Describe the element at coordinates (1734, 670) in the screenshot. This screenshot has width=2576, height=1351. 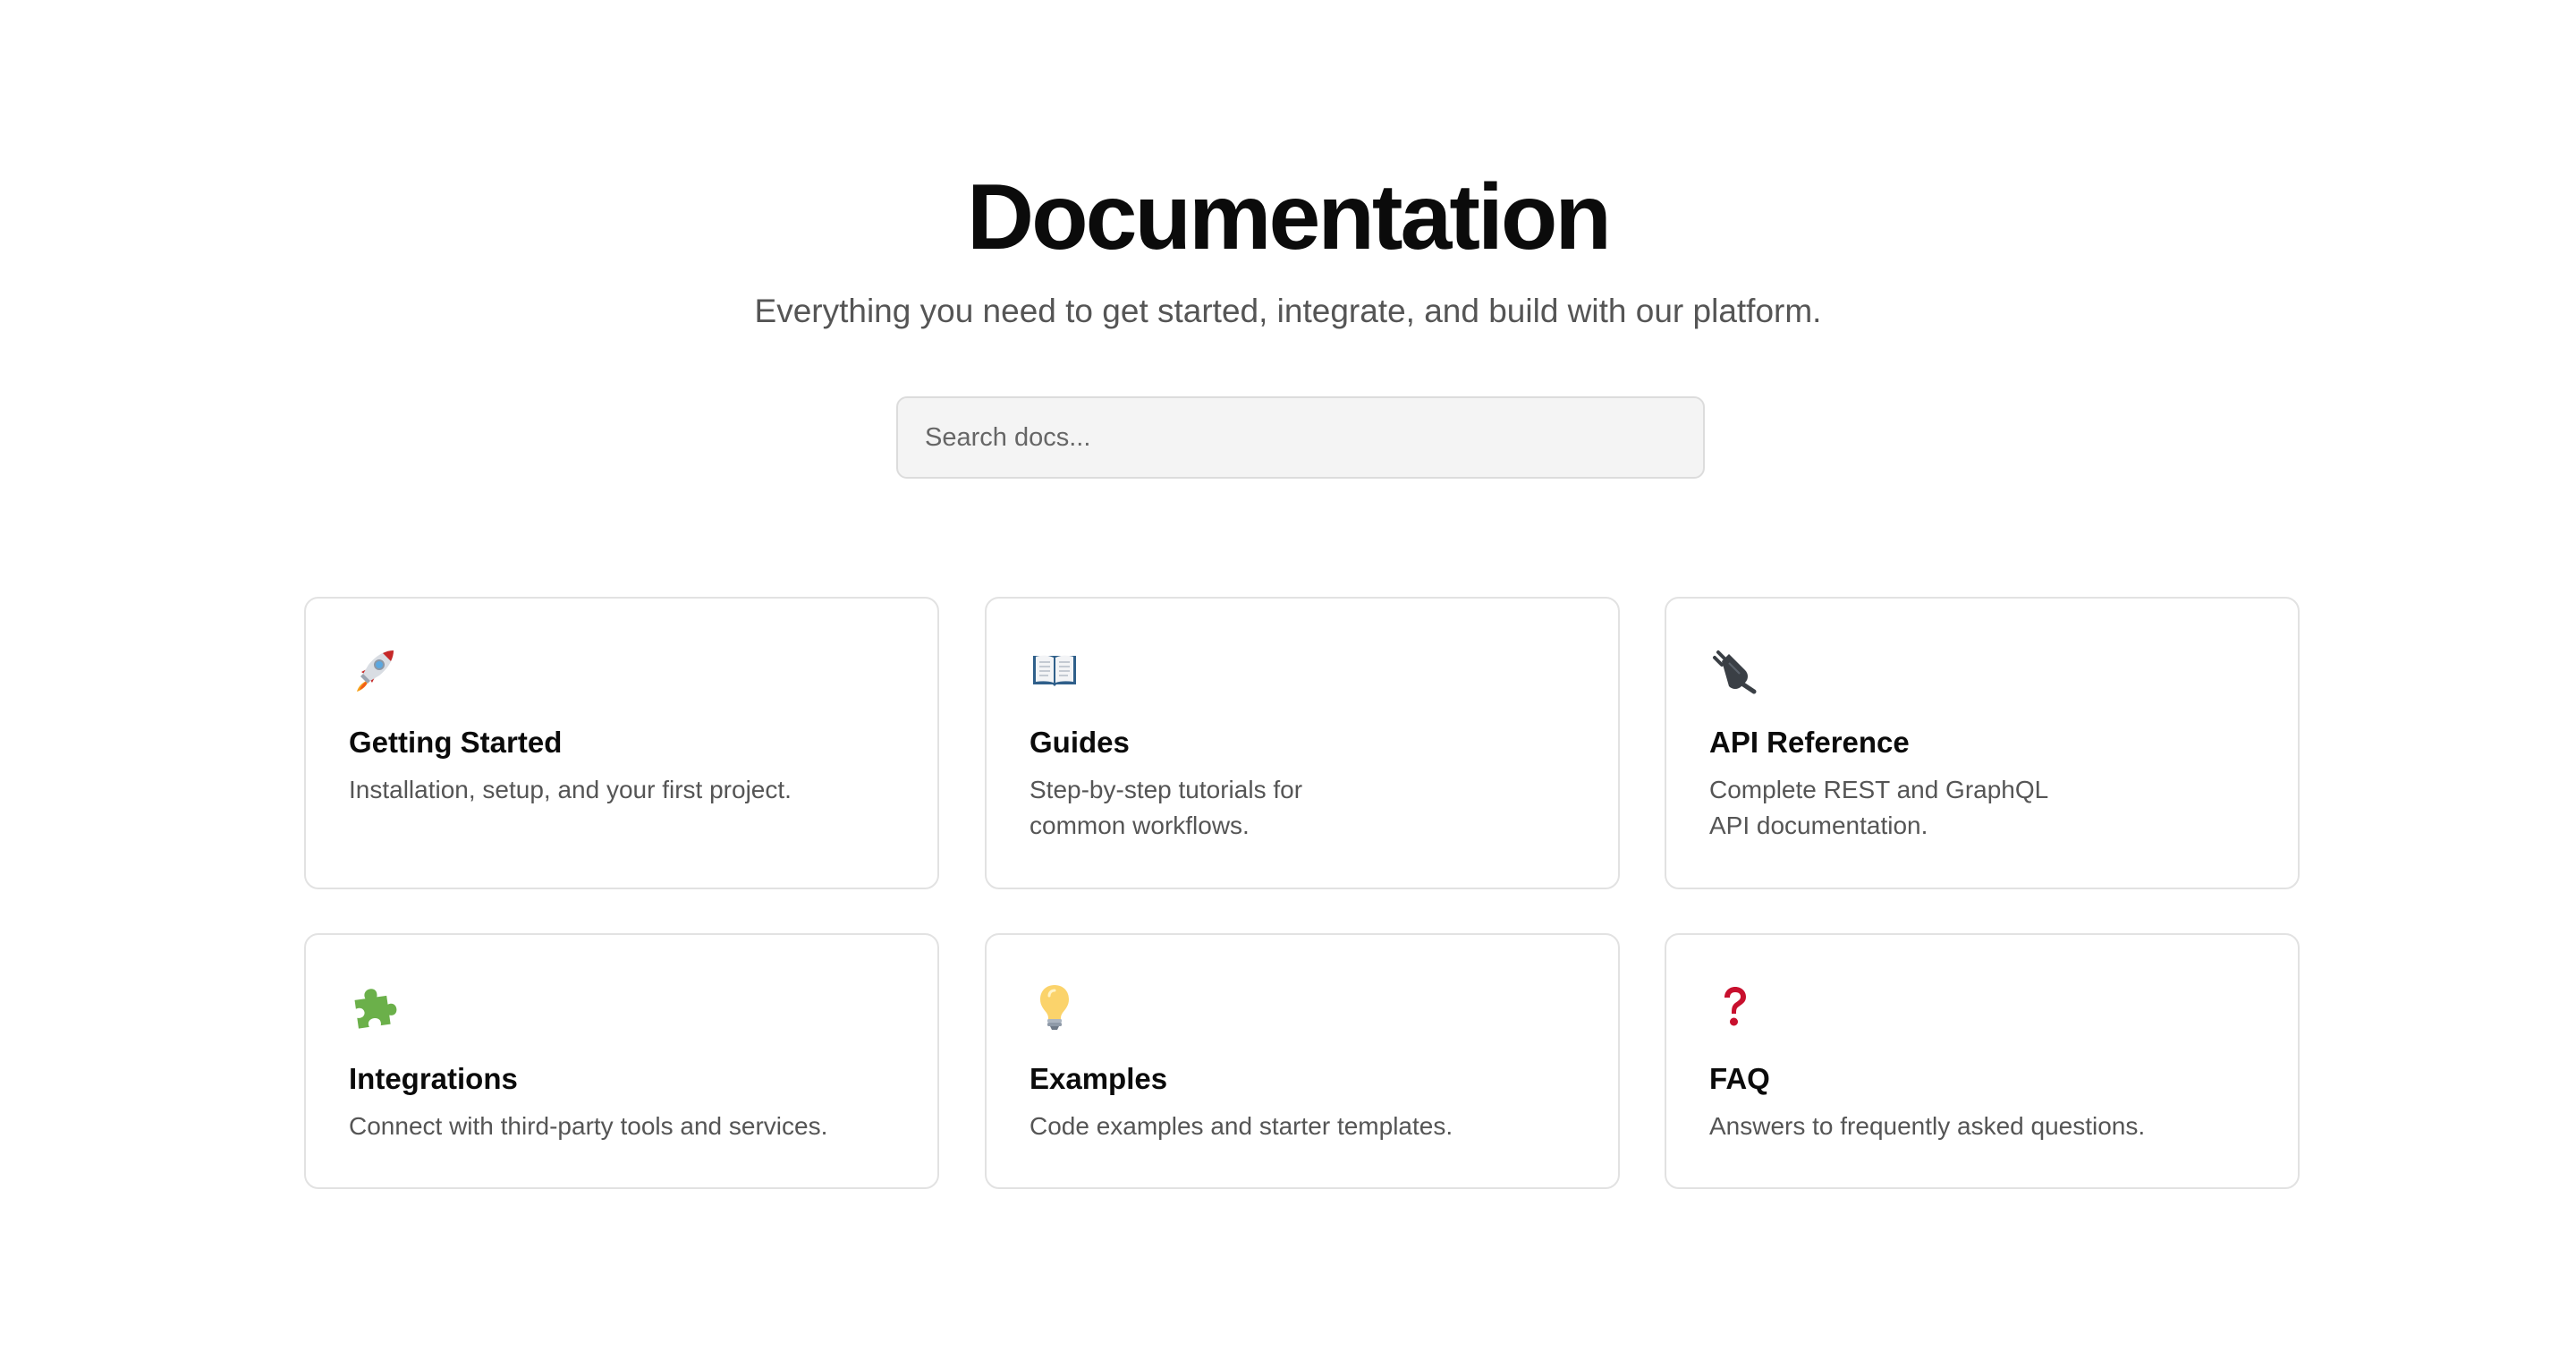
I see `electric-plug-icon` at that location.